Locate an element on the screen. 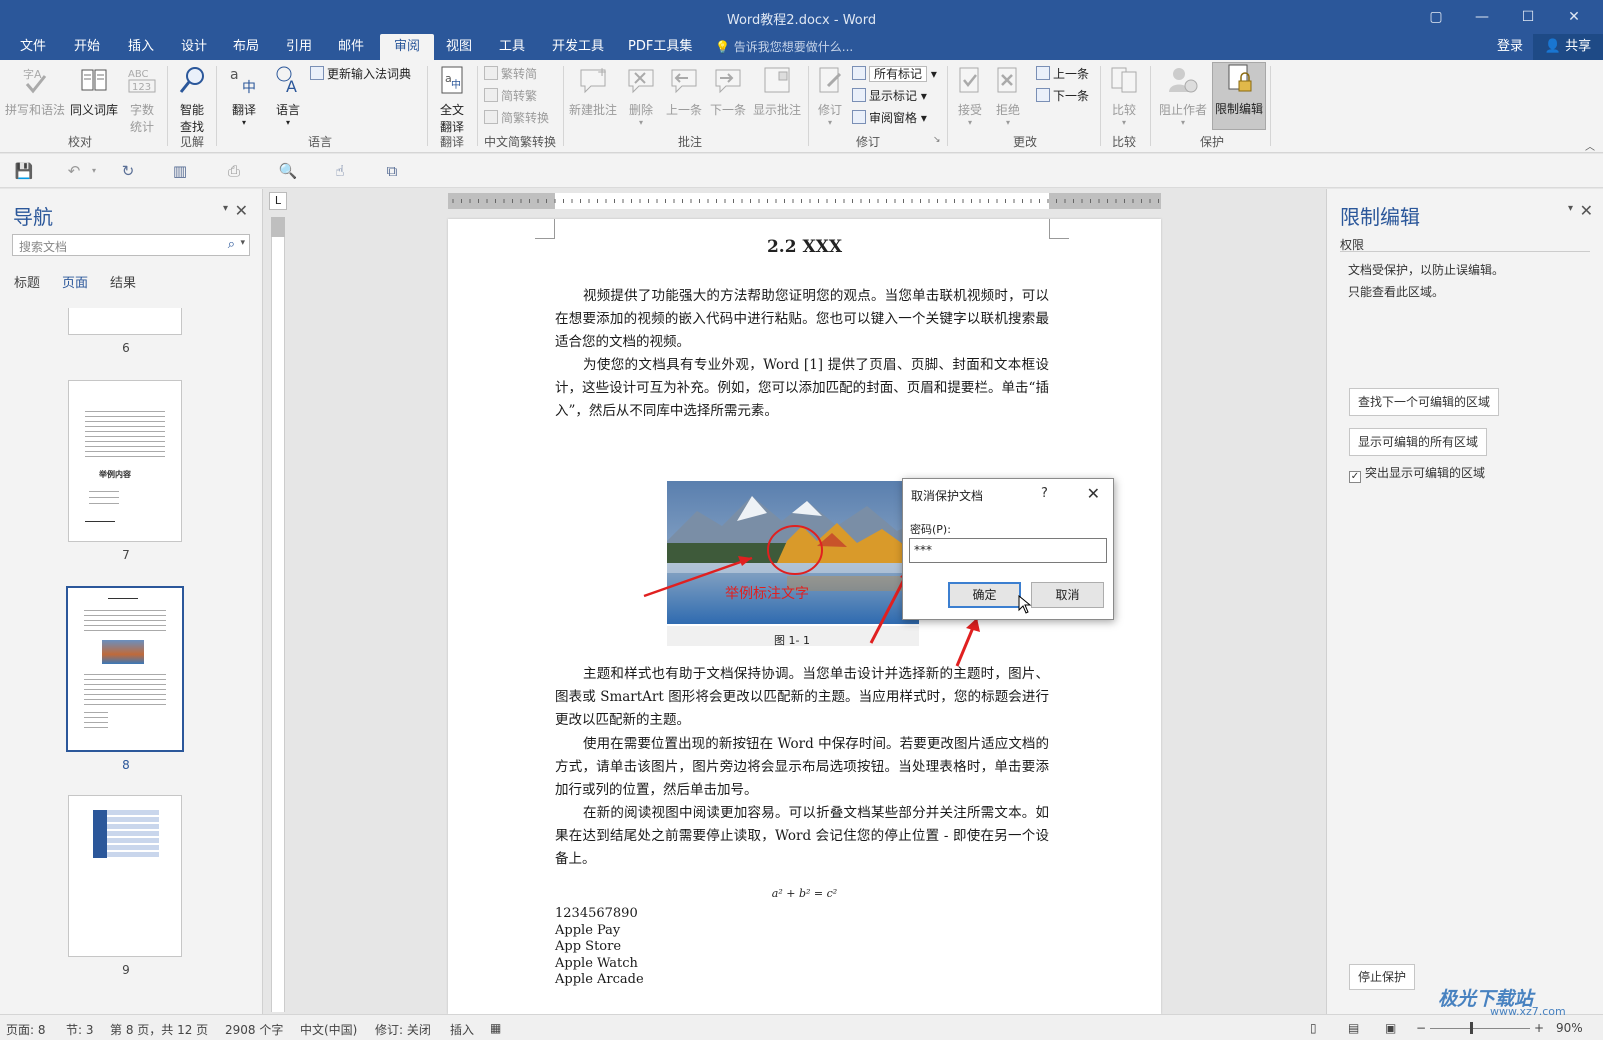 Image resolution: width=1603 pixels, height=1040 pixels. delete-comment-button: 删除 ▾ is located at coordinates (641, 95).